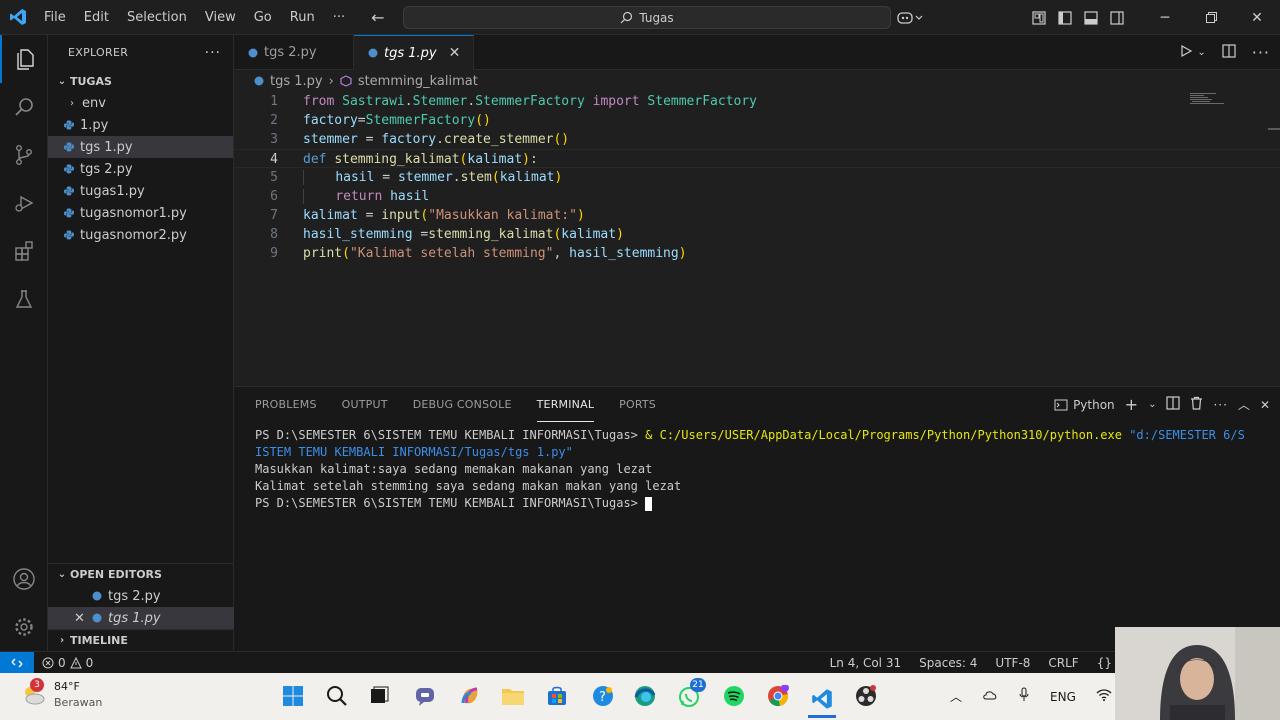 Image resolution: width=1280 pixels, height=720 pixels. Describe the element at coordinates (274, 253) in the screenshot. I see `line-number: 9` at that location.